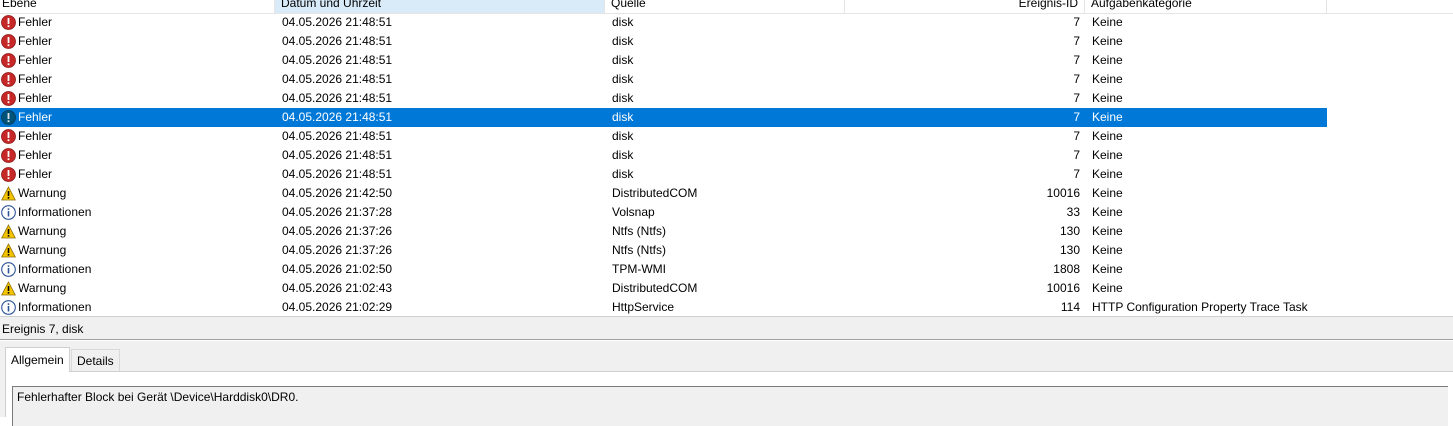 The height and width of the screenshot is (426, 1453). Describe the element at coordinates (633, 212) in the screenshot. I see `cell-source: Volsnap` at that location.